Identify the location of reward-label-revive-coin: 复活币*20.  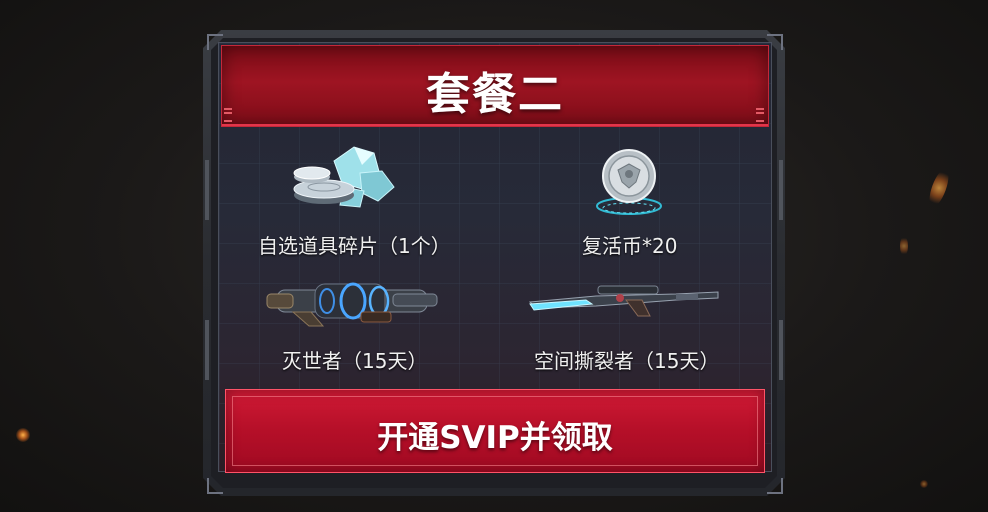
(630, 246).